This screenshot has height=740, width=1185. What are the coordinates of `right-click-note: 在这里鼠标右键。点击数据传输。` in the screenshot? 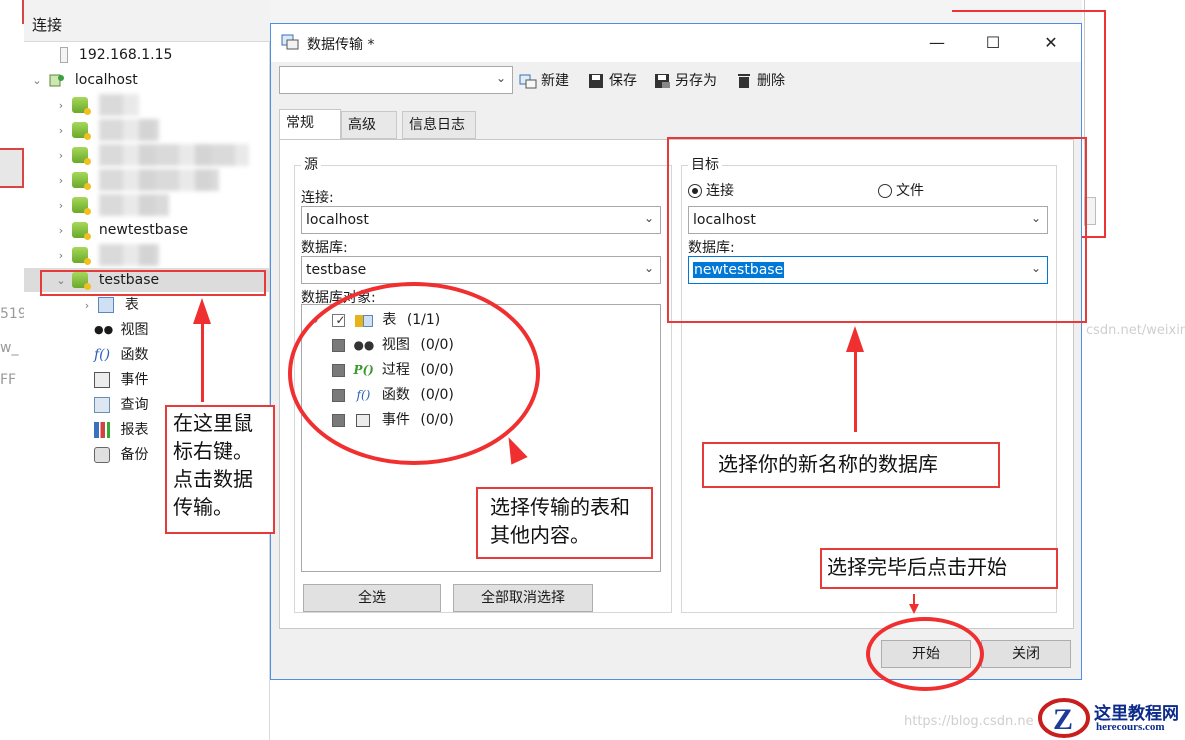 It's located at (220, 469).